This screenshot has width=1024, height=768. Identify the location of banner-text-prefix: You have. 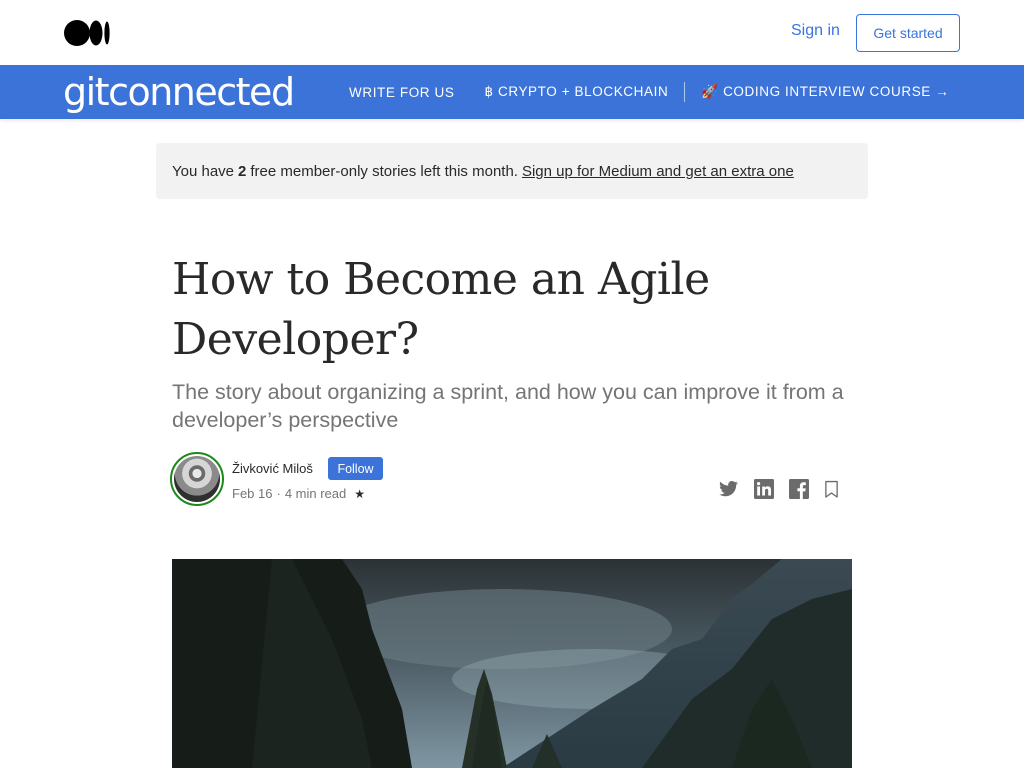
(203, 171).